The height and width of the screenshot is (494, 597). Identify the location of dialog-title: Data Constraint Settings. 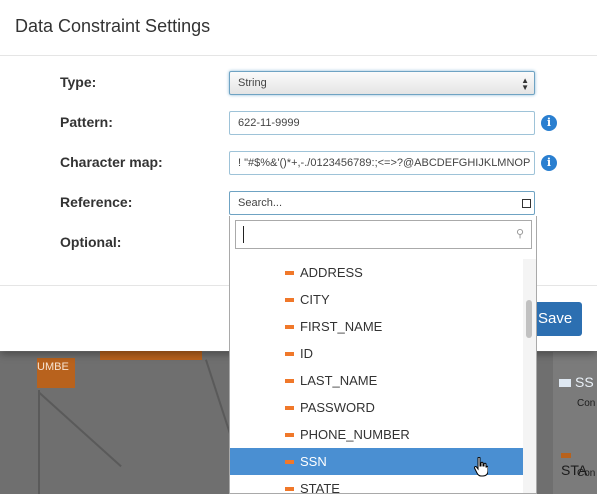
(113, 26).